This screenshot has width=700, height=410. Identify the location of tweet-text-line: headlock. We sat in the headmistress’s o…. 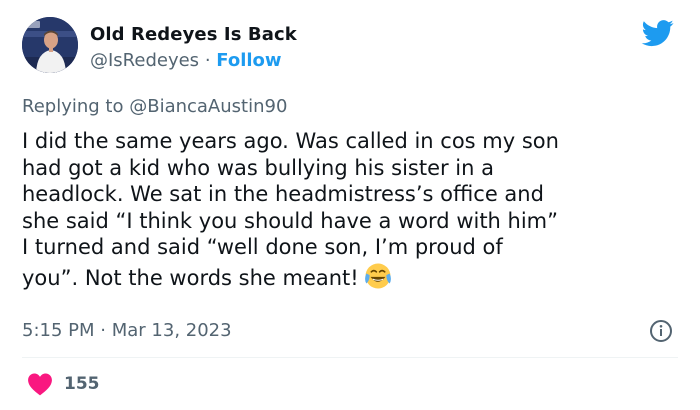
(283, 194).